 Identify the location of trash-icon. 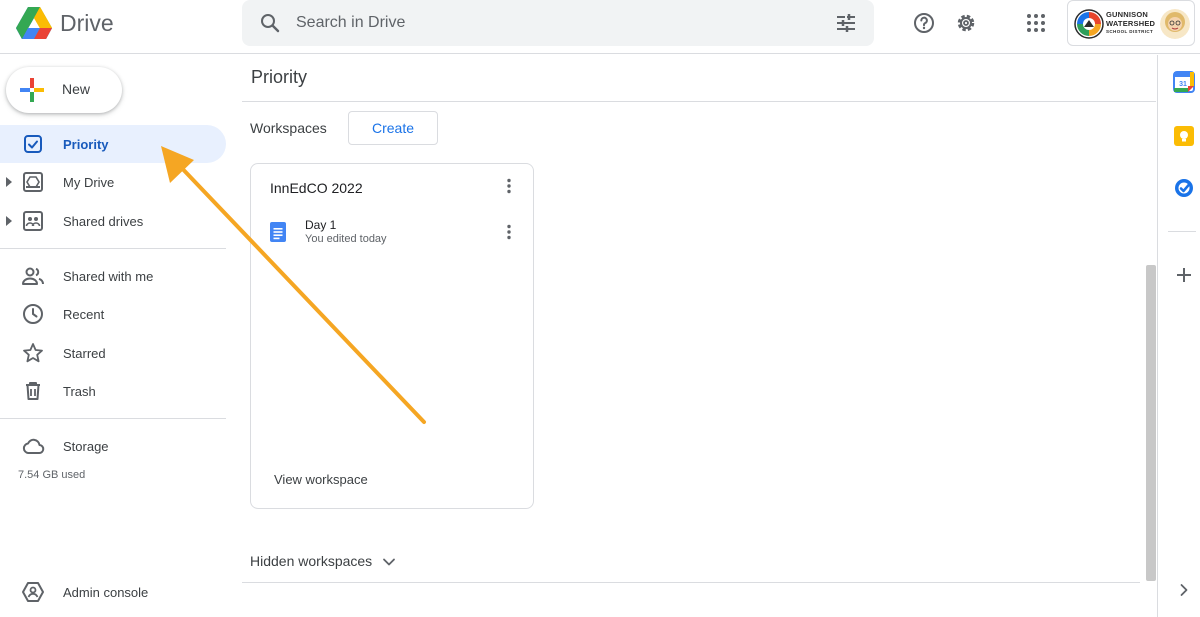
(33, 391).